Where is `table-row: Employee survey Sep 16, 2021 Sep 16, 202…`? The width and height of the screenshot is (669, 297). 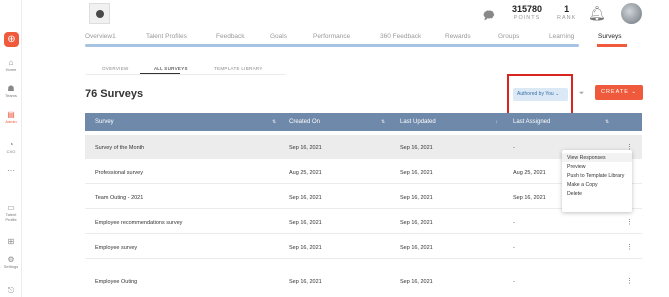
table-row: Employee survey Sep 16, 2021 Sep 16, 202… is located at coordinates (363, 247).